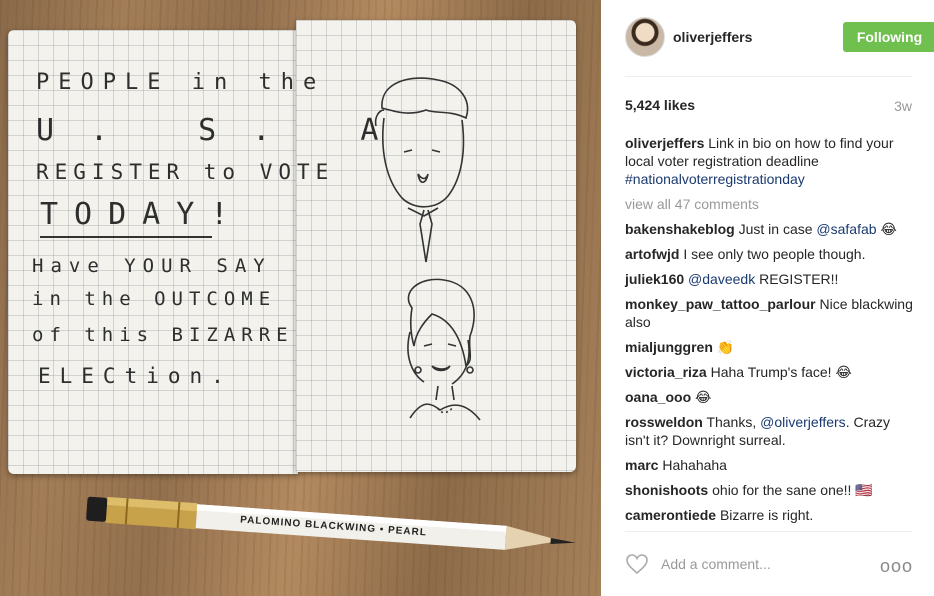 The image size is (934, 596). Describe the element at coordinates (652, 254) in the screenshot. I see `comment-username: artofwjd` at that location.